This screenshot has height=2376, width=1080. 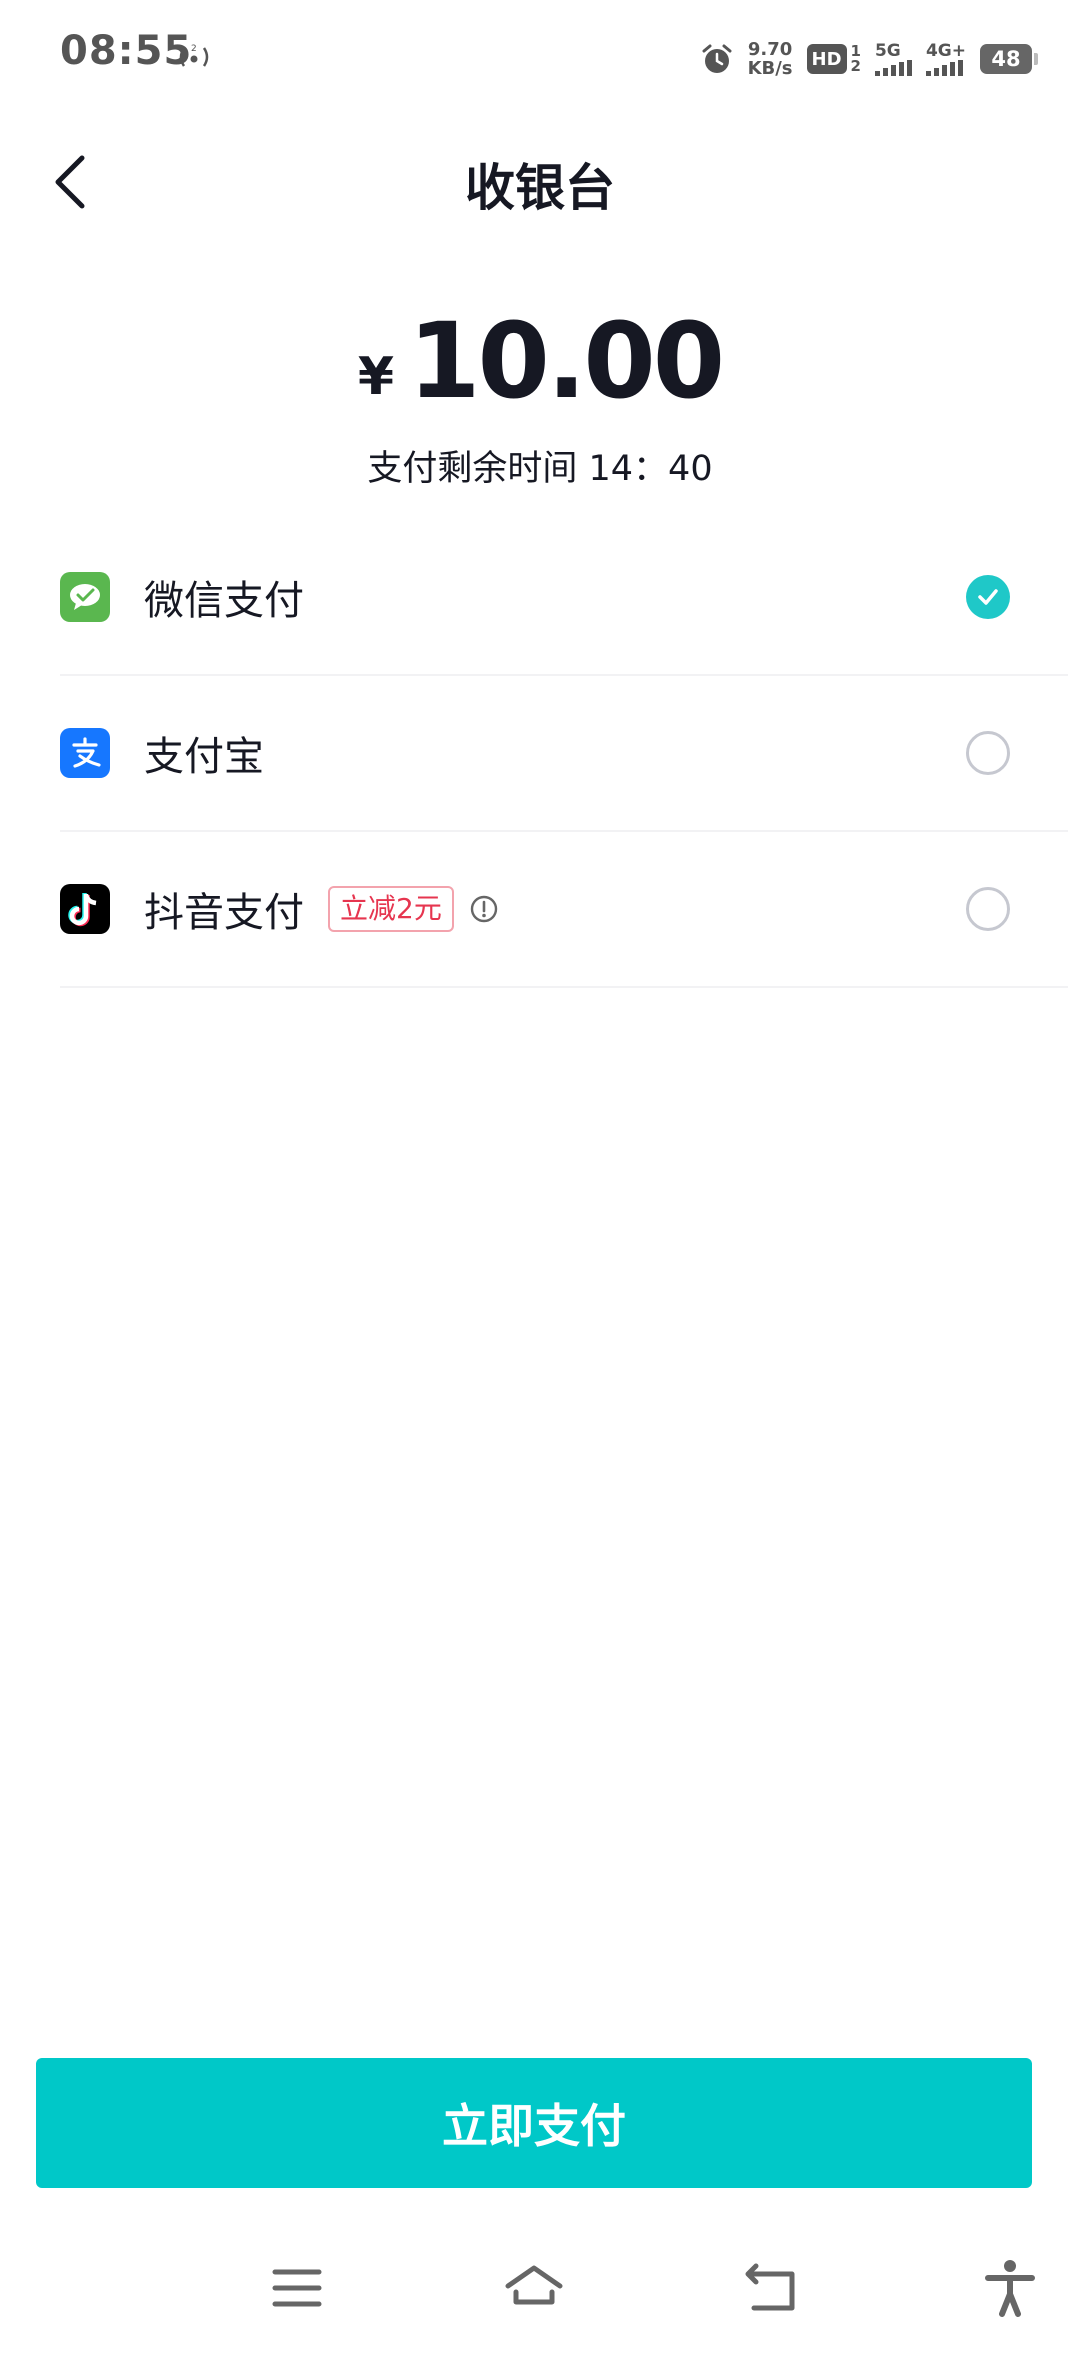 What do you see at coordinates (770, 68) in the screenshot?
I see `net-speed-unit: KB/s` at bounding box center [770, 68].